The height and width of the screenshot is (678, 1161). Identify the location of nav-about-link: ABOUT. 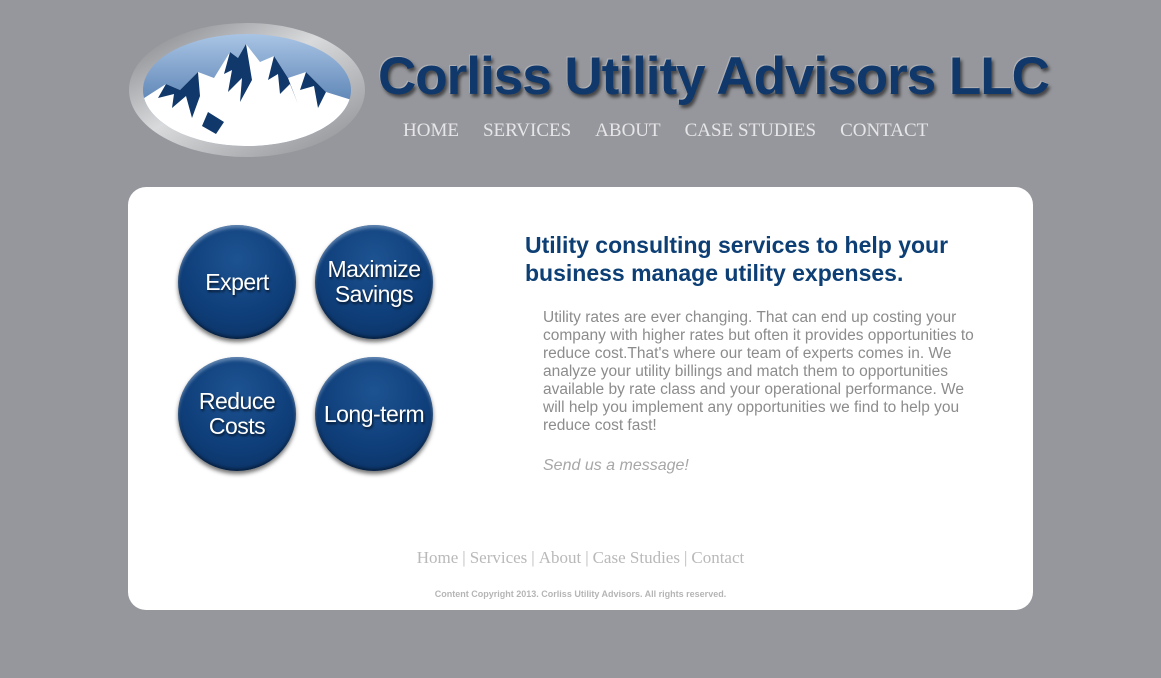
(627, 131).